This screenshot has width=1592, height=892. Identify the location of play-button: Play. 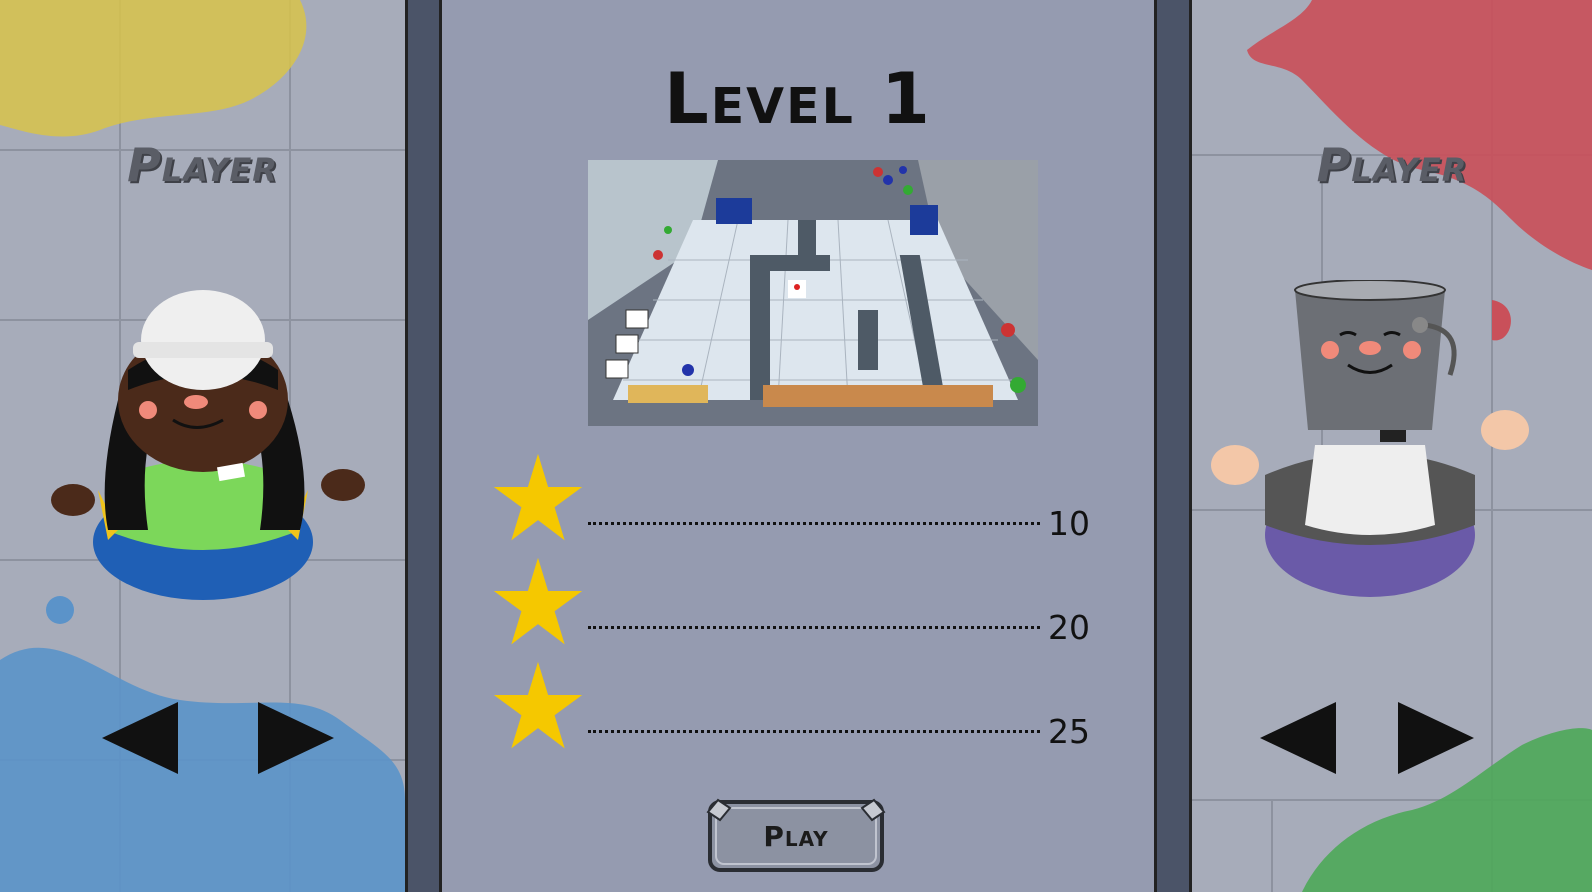
(796, 836).